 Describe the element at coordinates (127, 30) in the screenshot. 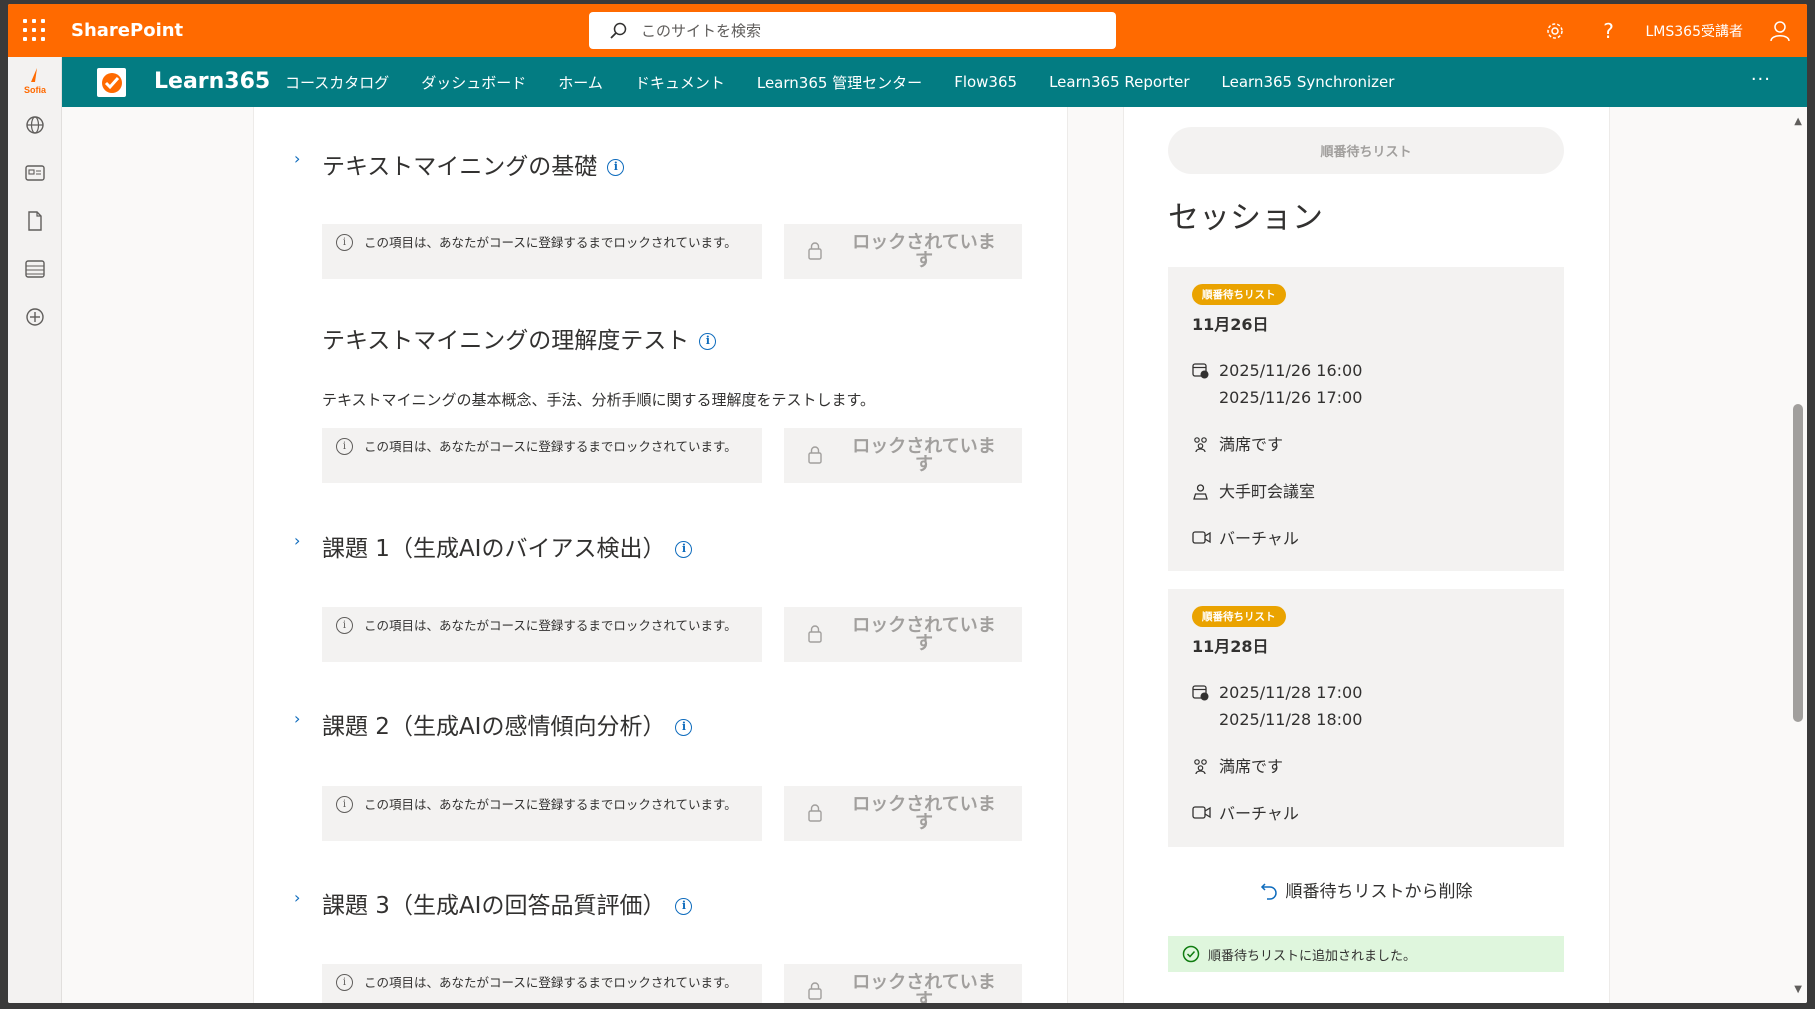

I see `suite-brand: SharePoint` at that location.